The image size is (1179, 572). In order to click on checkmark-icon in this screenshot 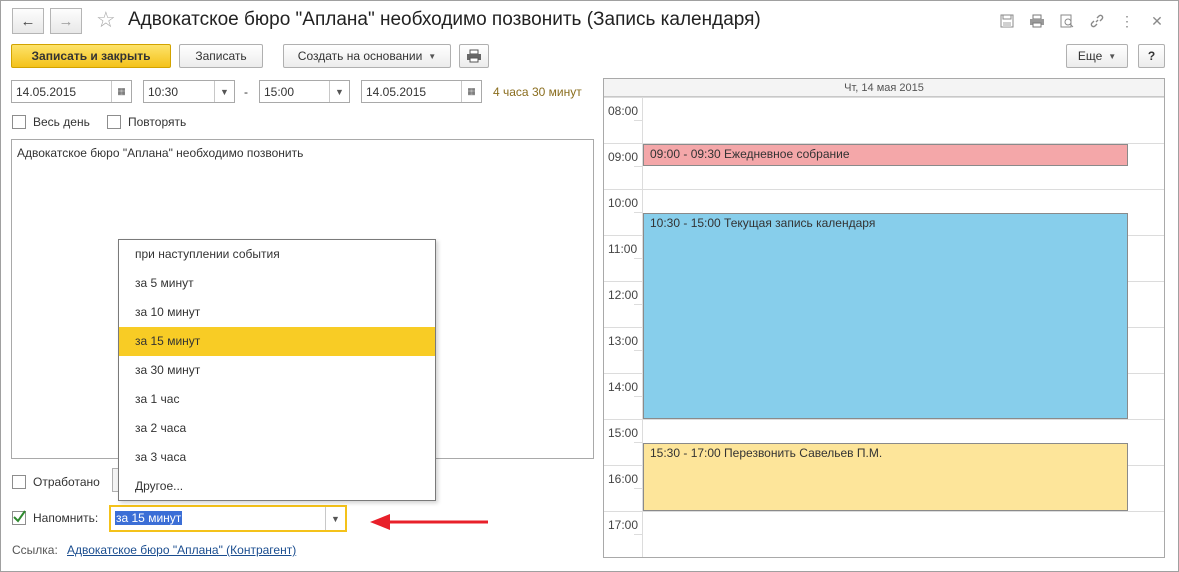, I will do `click(19, 516)`.